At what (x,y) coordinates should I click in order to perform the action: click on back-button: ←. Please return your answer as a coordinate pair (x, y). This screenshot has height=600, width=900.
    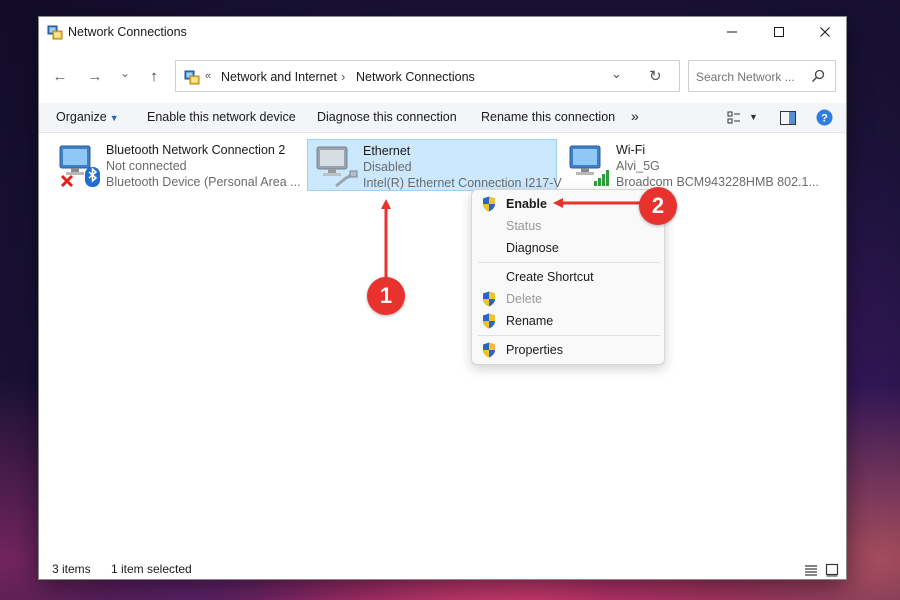
    Looking at the image, I should click on (60, 76).